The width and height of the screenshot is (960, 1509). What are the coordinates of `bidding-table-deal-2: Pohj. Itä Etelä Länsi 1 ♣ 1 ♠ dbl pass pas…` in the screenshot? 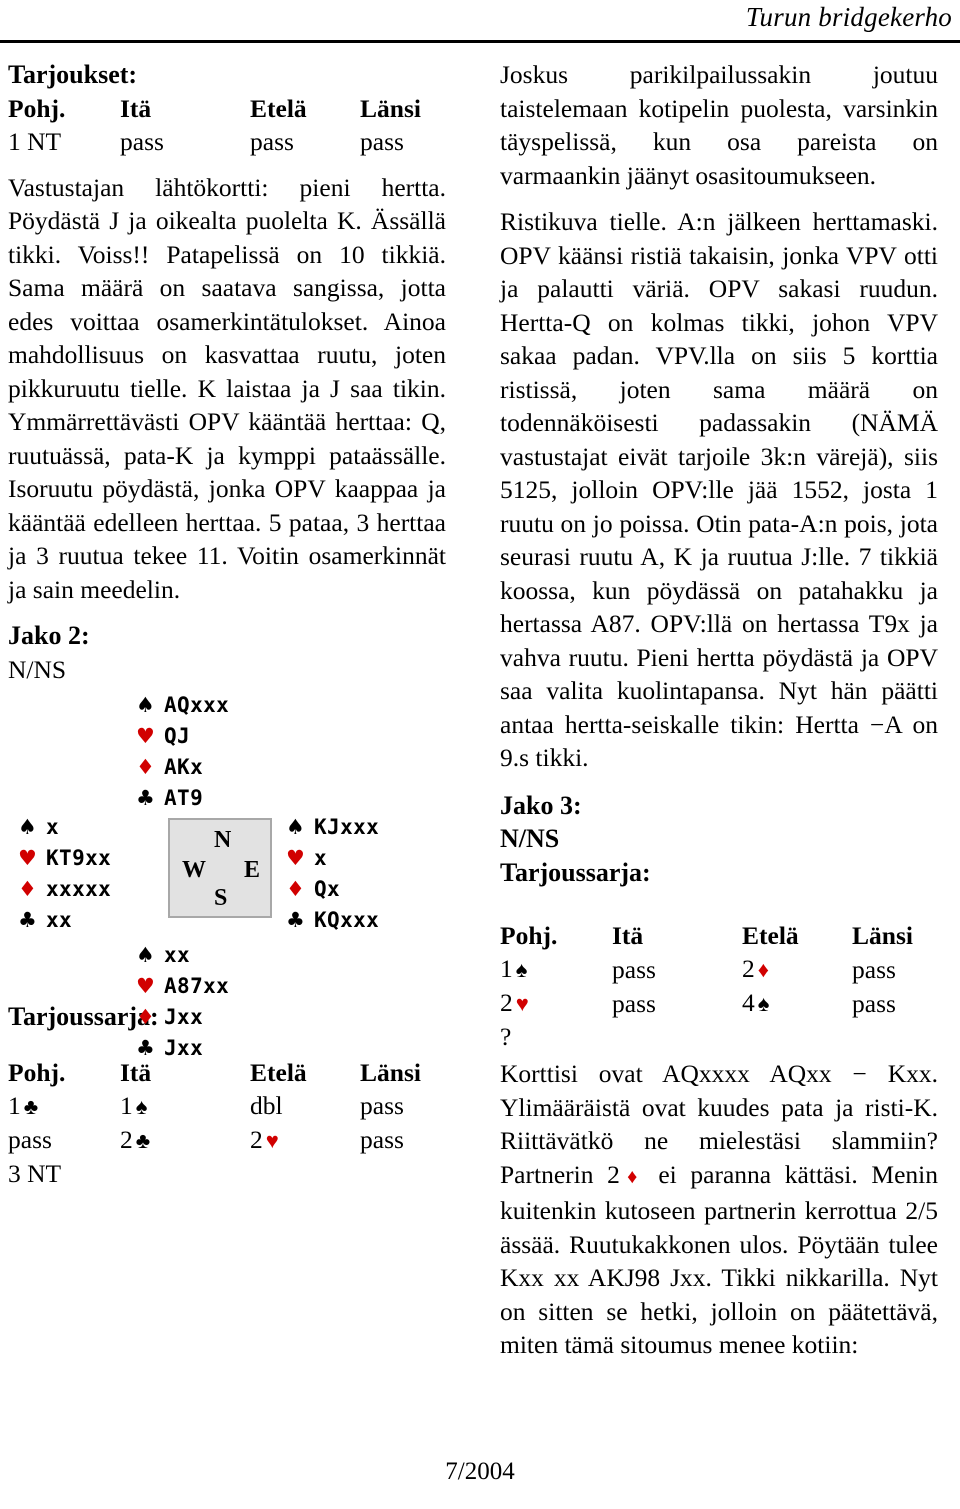 It's located at (227, 1123).